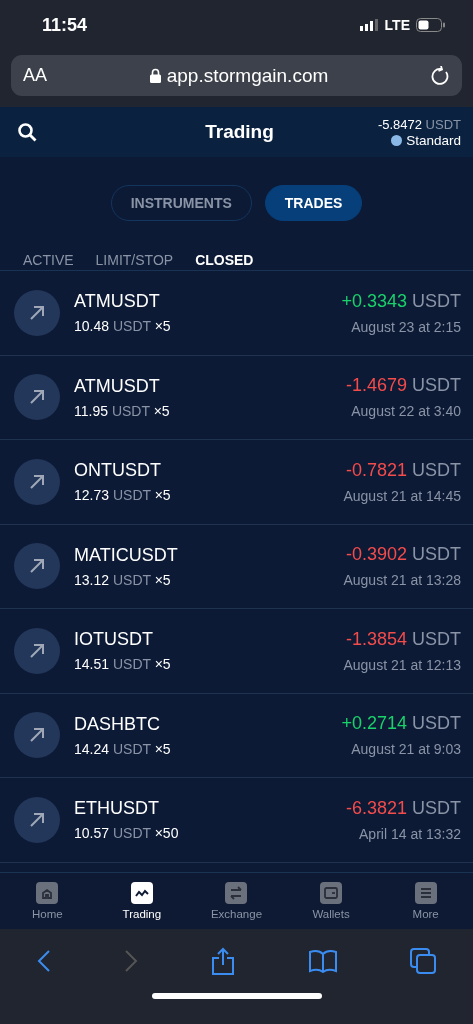  Describe the element at coordinates (440, 75) in the screenshot. I see `reload-icon` at that location.